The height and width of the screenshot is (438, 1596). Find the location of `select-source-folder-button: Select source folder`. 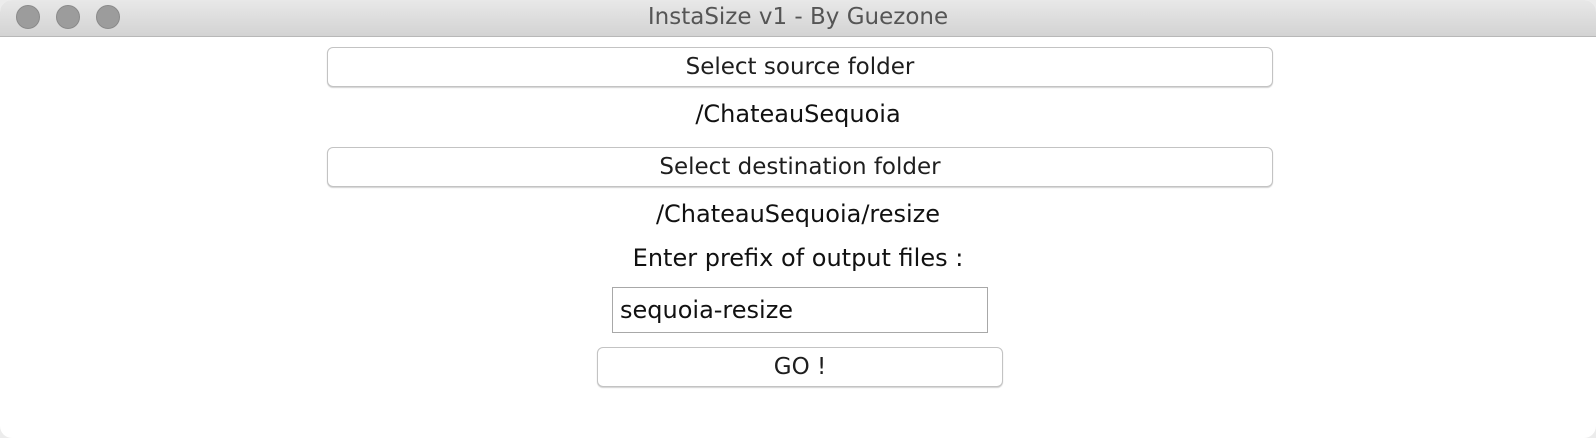

select-source-folder-button: Select source folder is located at coordinates (800, 67).